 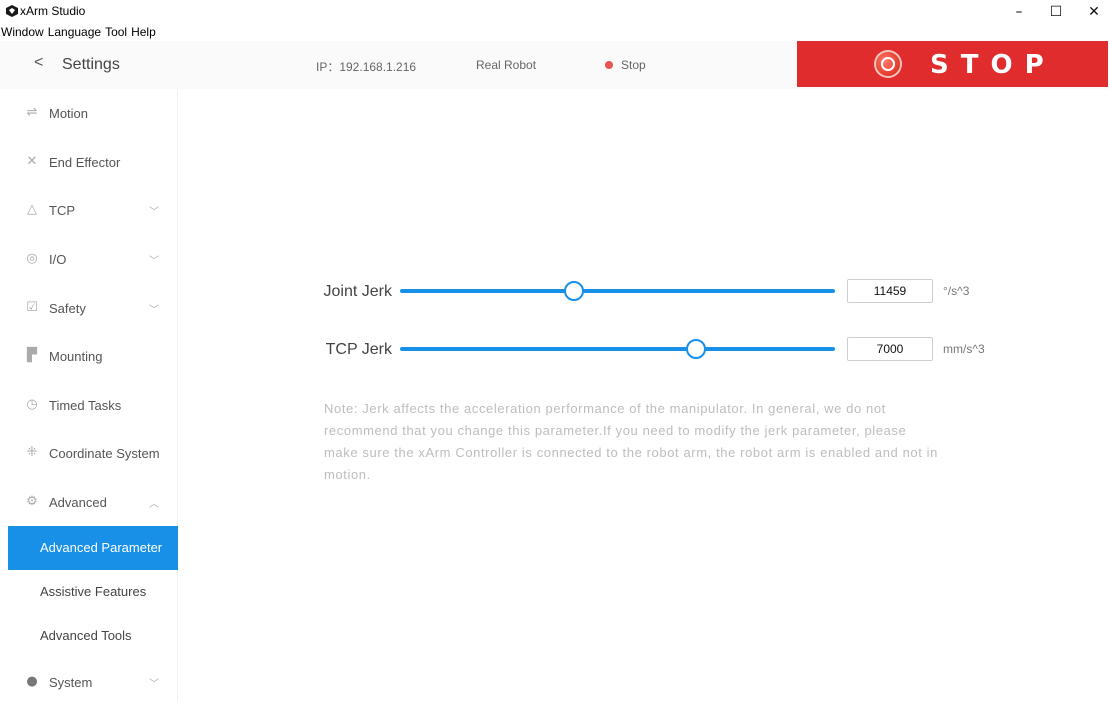 What do you see at coordinates (32, 404) in the screenshot?
I see `clock-icon: ◷` at bounding box center [32, 404].